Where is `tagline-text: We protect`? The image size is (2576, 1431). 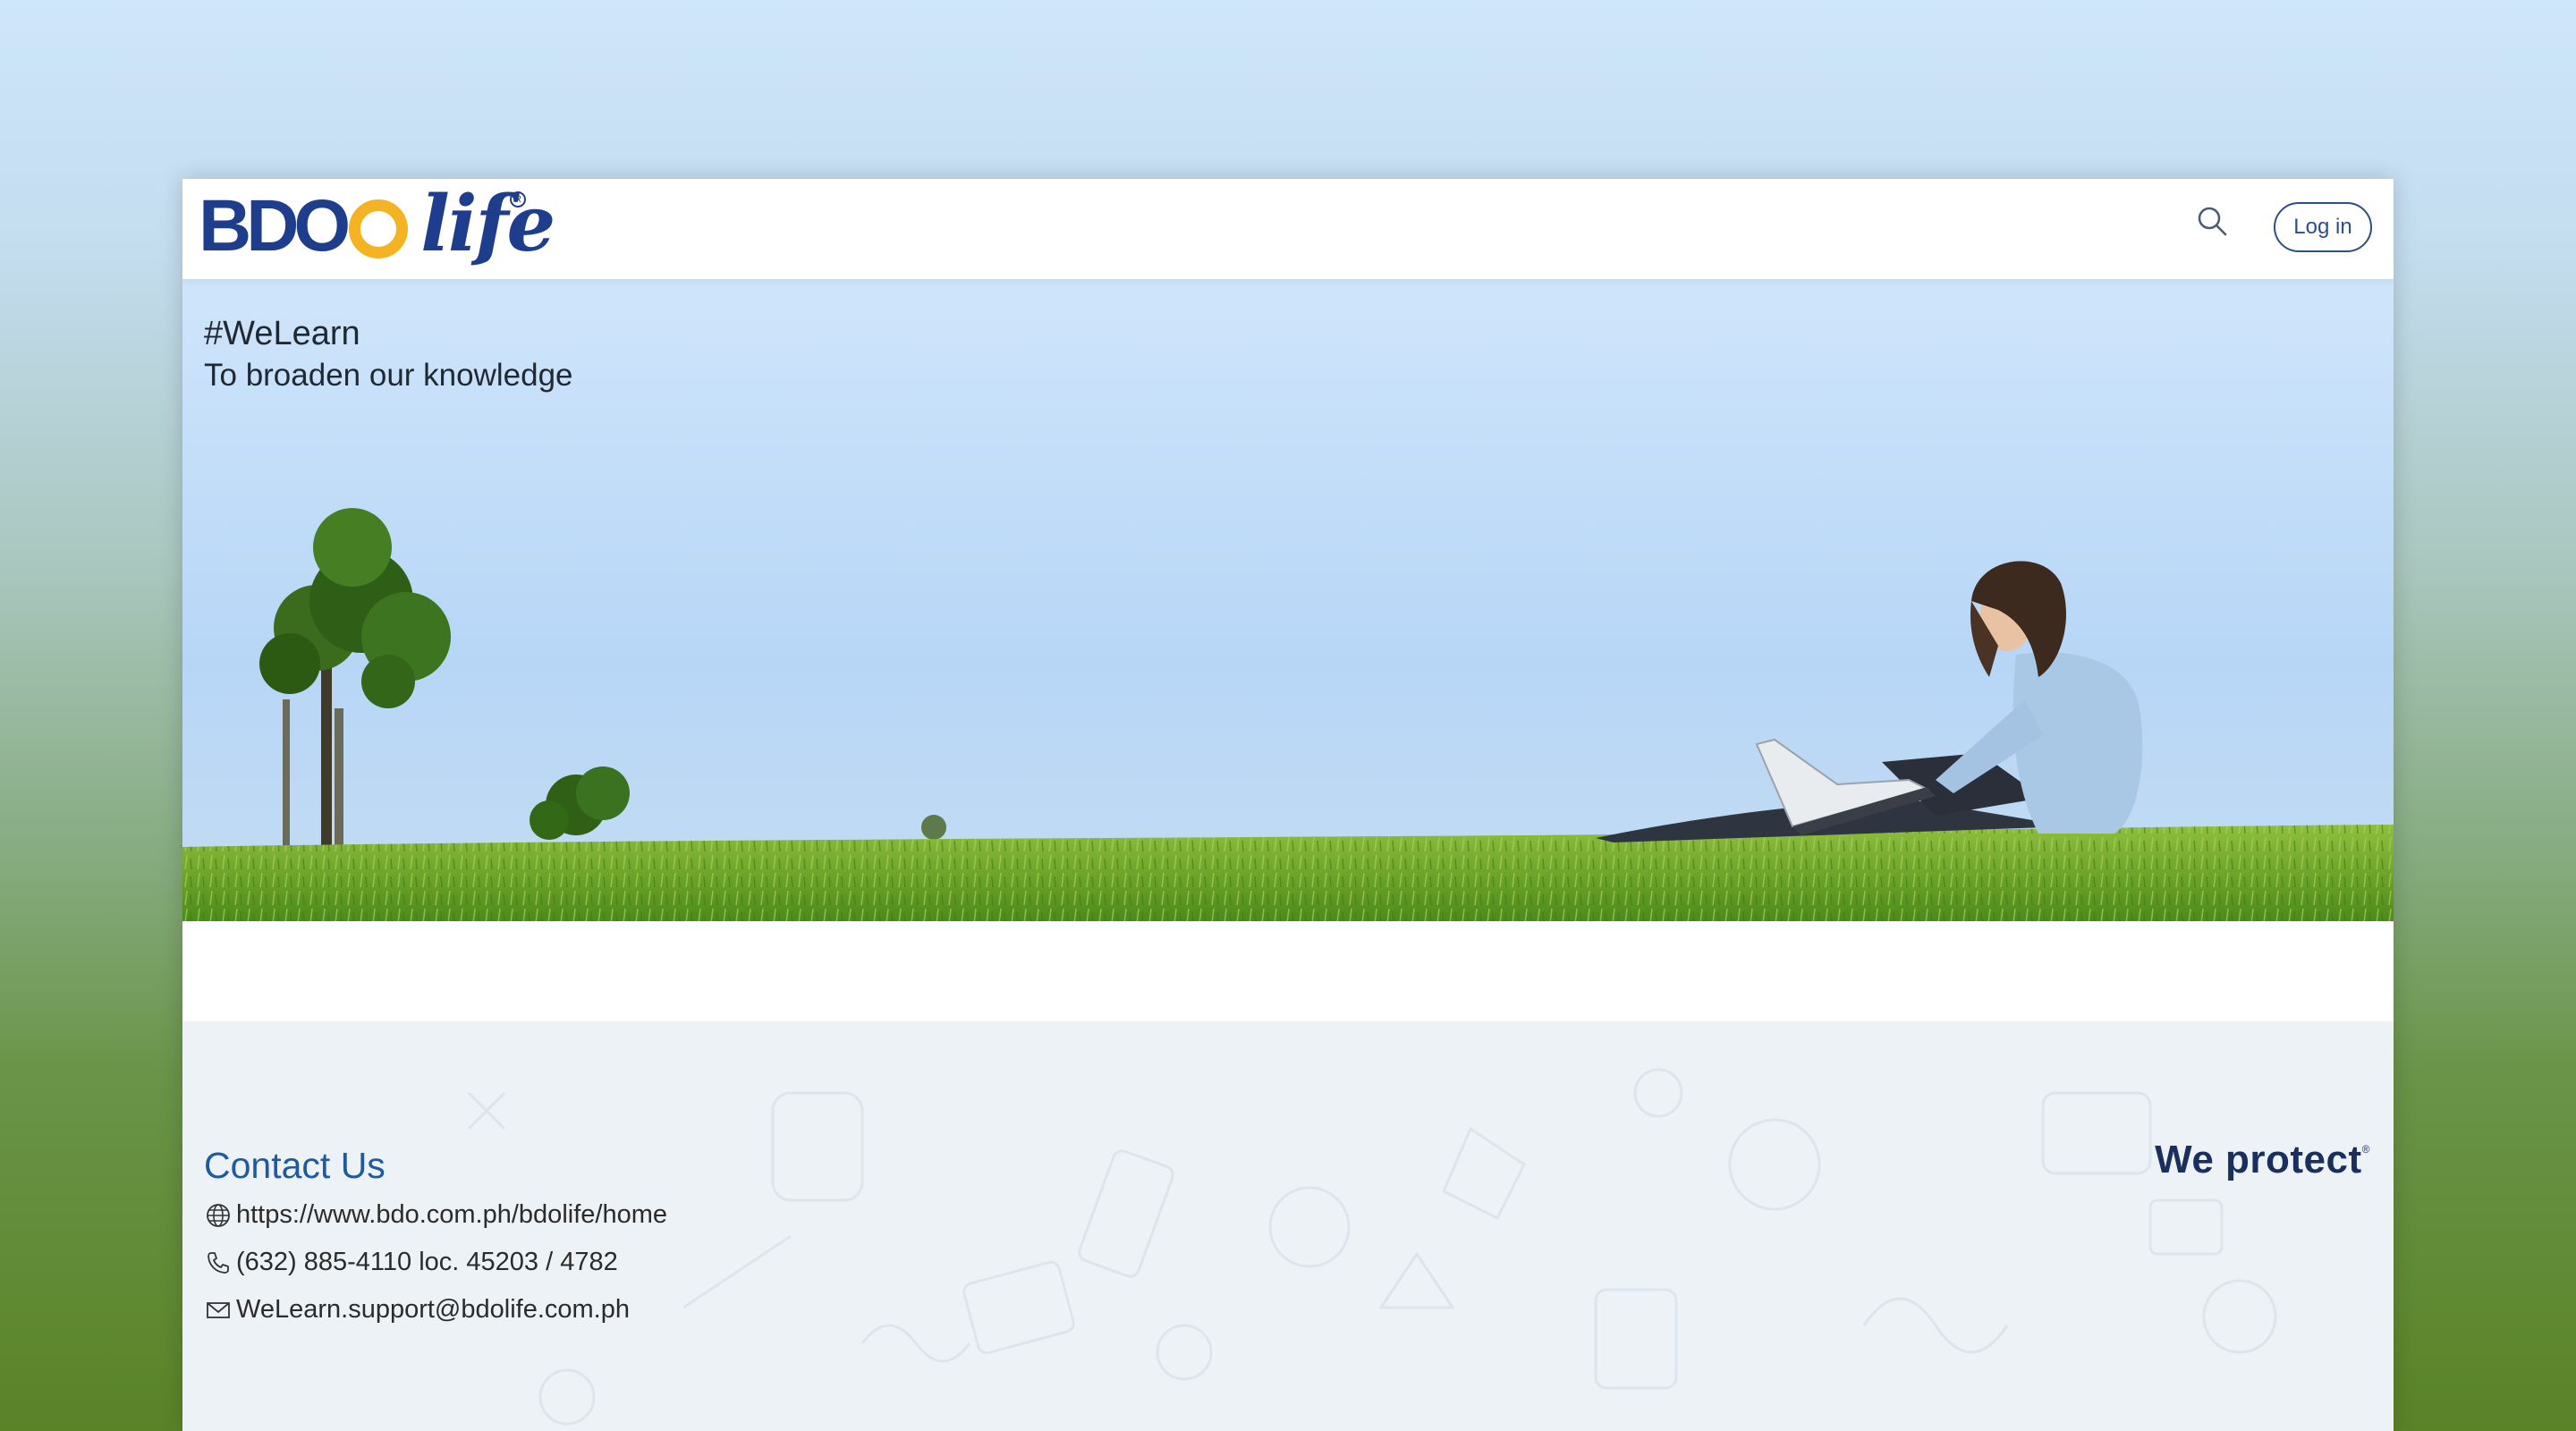
tagline-text: We protect is located at coordinates (2258, 1160).